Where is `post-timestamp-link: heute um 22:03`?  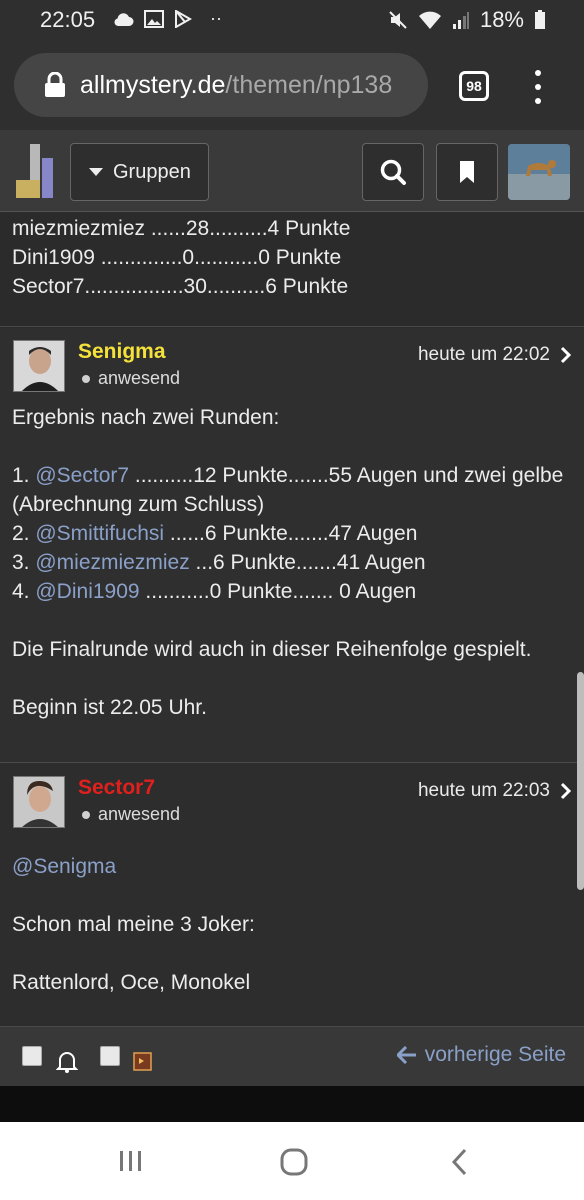
post-timestamp-link: heute um 22:03 is located at coordinates (495, 791).